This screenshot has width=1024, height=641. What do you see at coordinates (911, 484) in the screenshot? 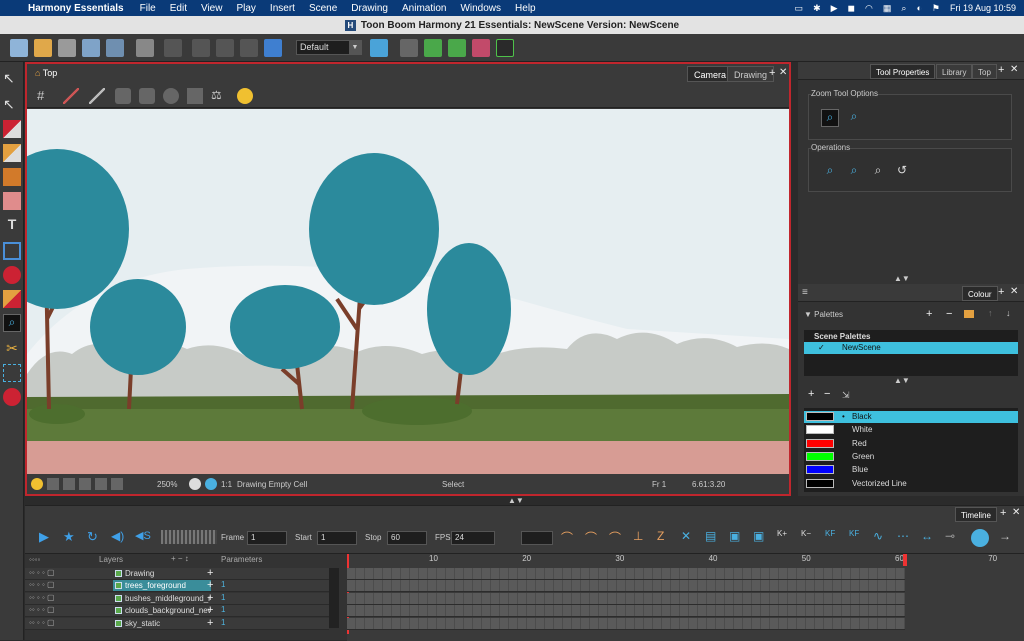
I see `swatch-item: Vectorized Line` at bounding box center [911, 484].